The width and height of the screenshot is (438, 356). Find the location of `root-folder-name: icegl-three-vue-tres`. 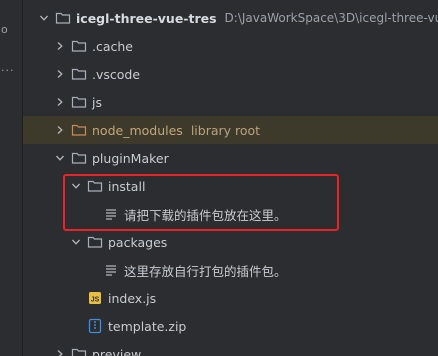

root-folder-name: icegl-three-vue-tres is located at coordinates (146, 18).